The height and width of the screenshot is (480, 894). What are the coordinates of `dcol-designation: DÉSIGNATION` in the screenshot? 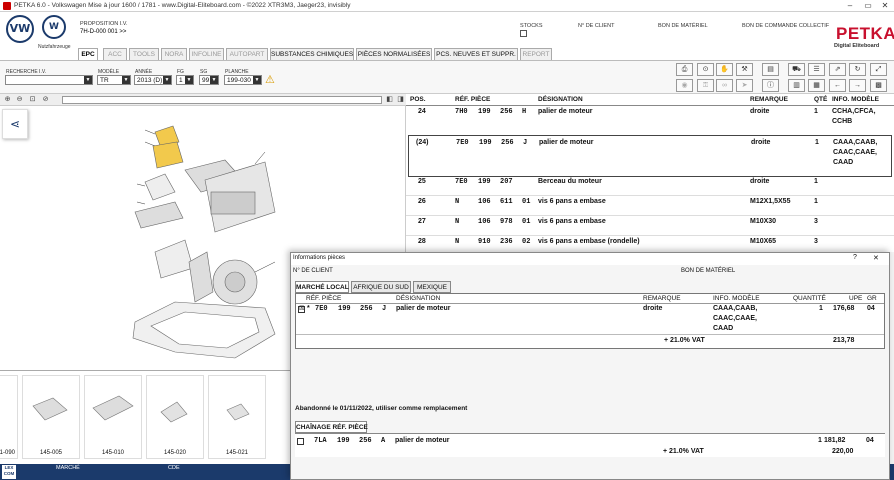 It's located at (418, 298).